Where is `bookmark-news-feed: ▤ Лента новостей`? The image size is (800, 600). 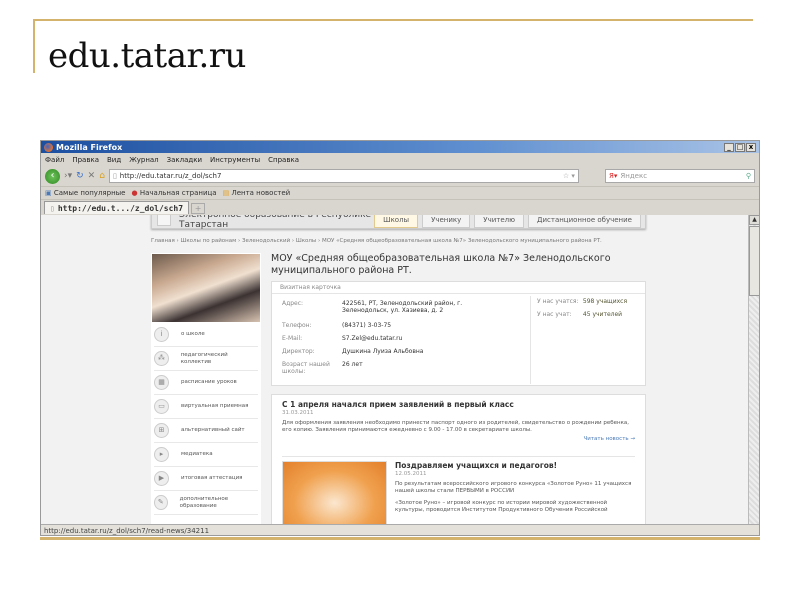
bookmark-news-feed: ▤ Лента новостей is located at coordinates (257, 193).